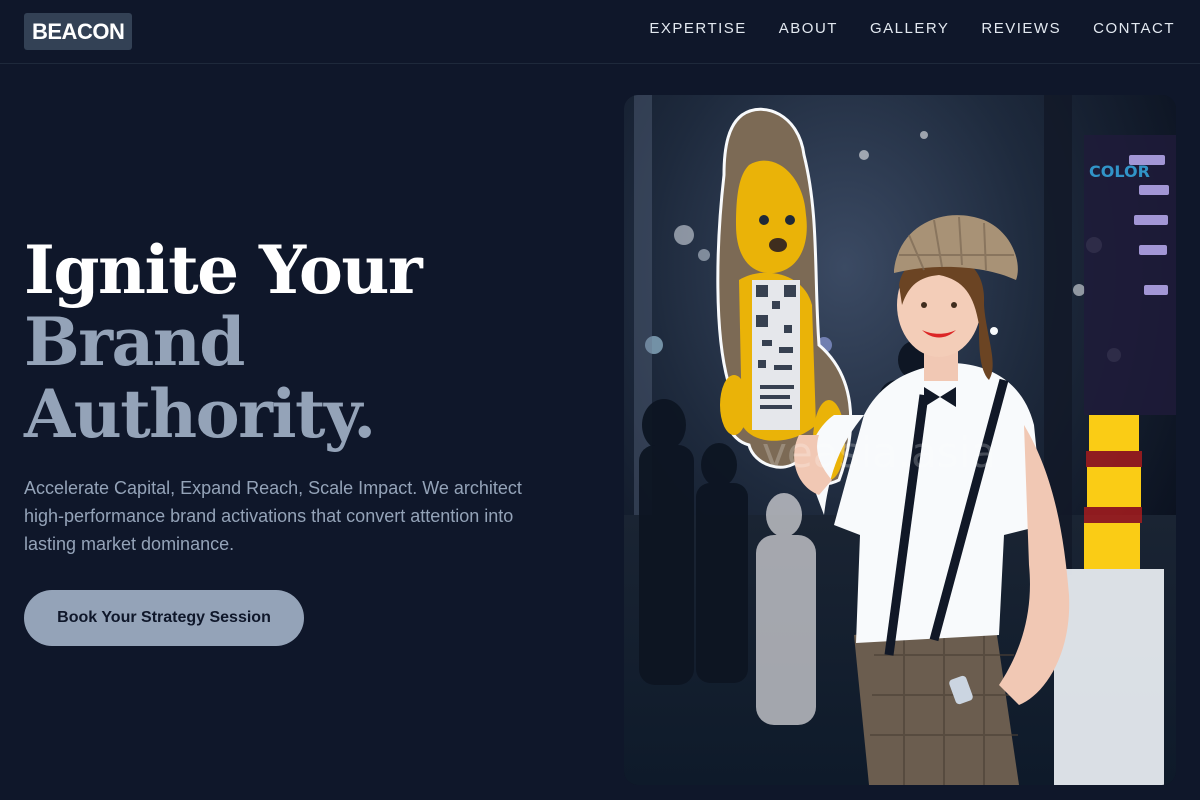 The height and width of the screenshot is (800, 1200). I want to click on hero-title: Ignite Your Brand Authority., so click(304, 342).